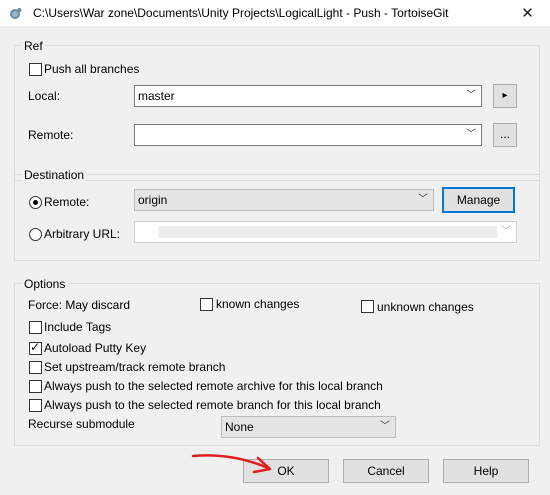 The height and width of the screenshot is (495, 550). Describe the element at coordinates (35, 367) in the screenshot. I see `set-upstream-checkbox` at that location.